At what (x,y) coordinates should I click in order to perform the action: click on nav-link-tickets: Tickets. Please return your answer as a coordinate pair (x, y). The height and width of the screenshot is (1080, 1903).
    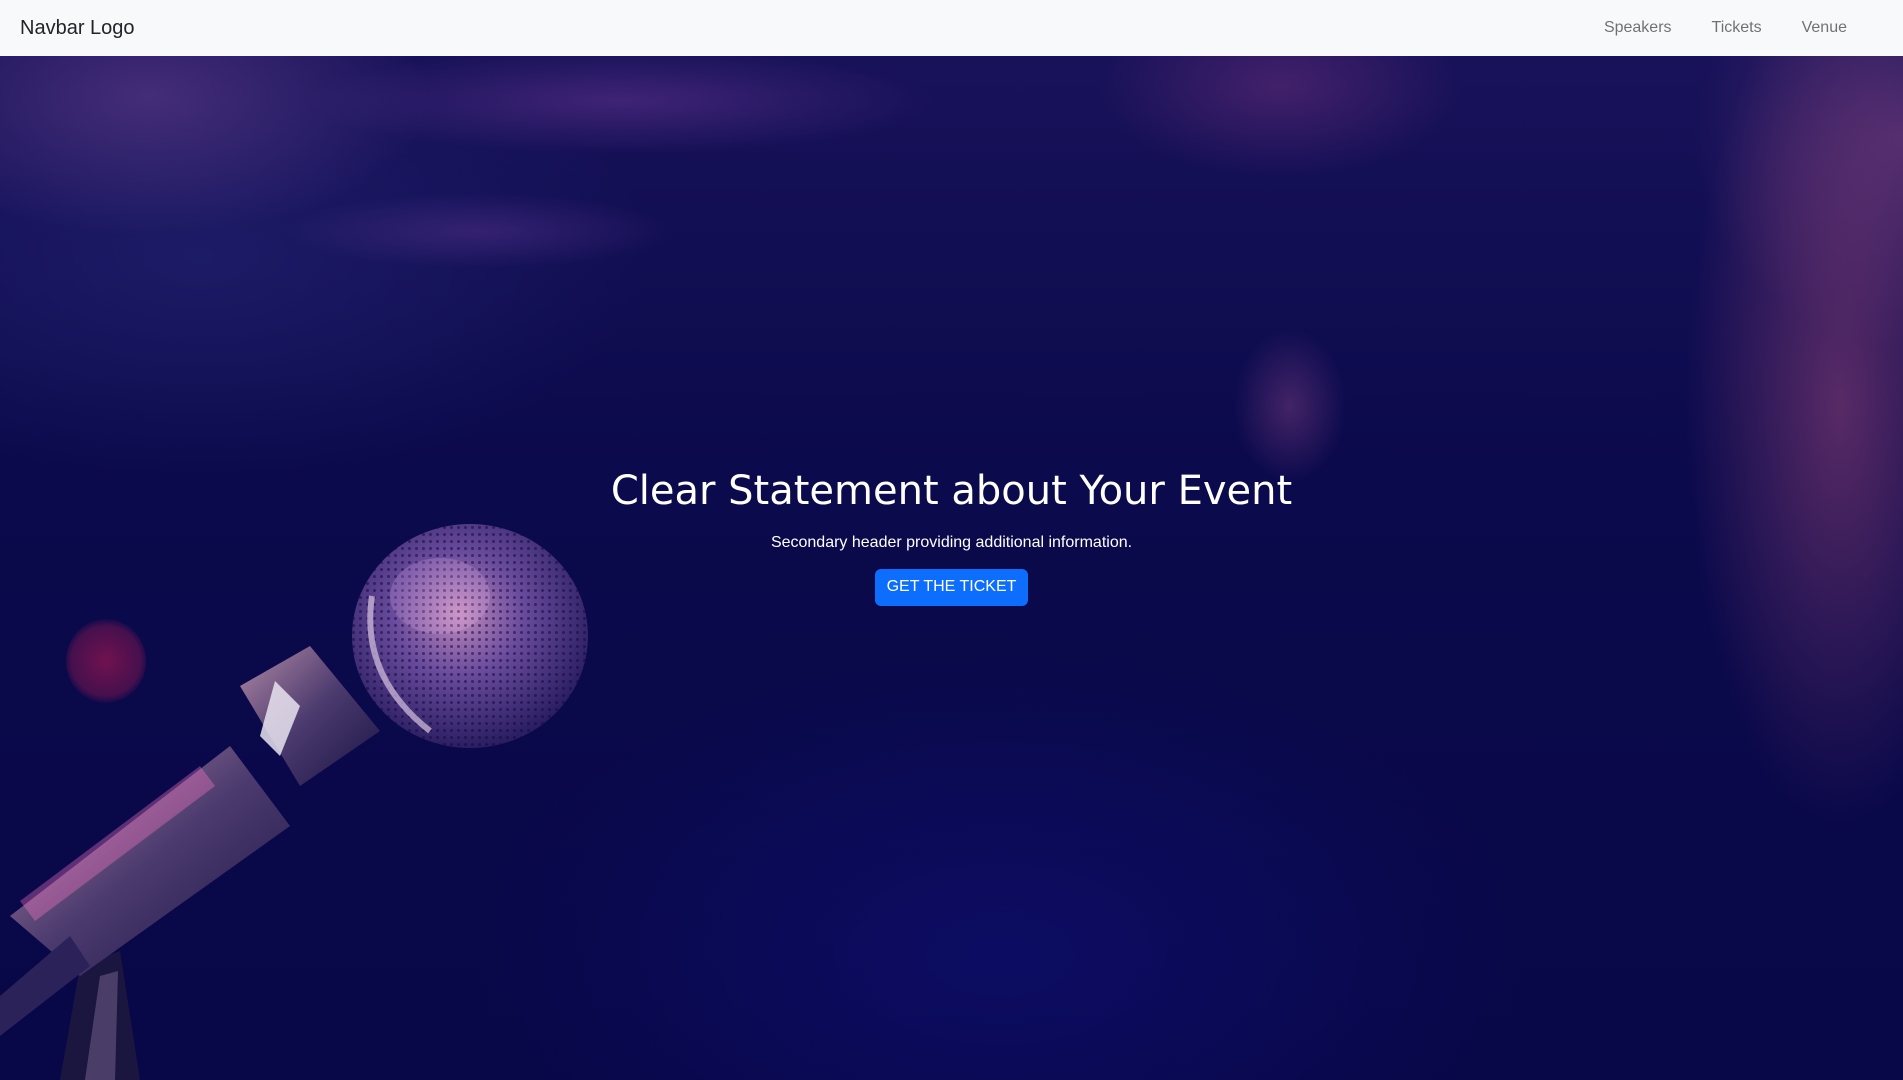
    Looking at the image, I should click on (1737, 28).